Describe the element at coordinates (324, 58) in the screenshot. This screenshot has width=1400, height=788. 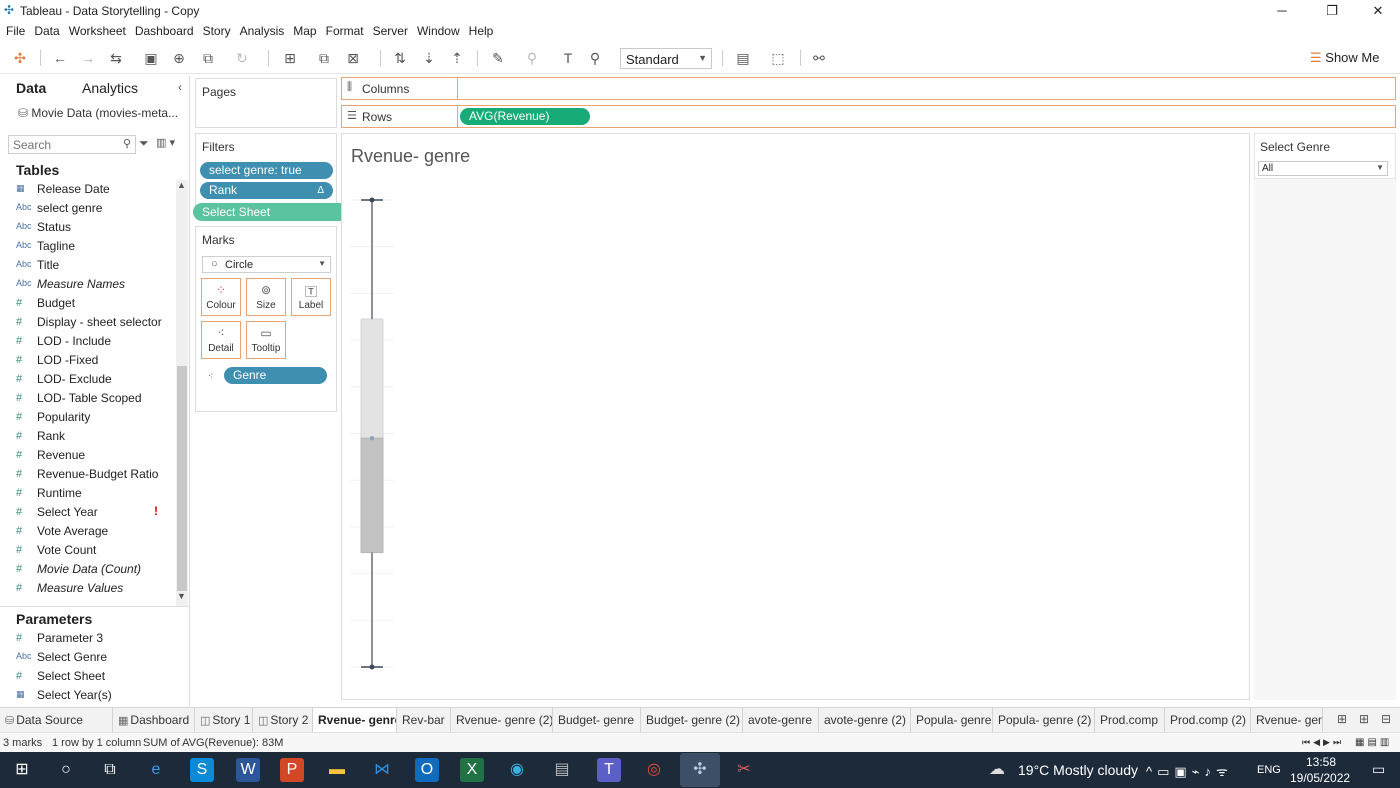
I see `duplicate-icon: ⧉` at that location.